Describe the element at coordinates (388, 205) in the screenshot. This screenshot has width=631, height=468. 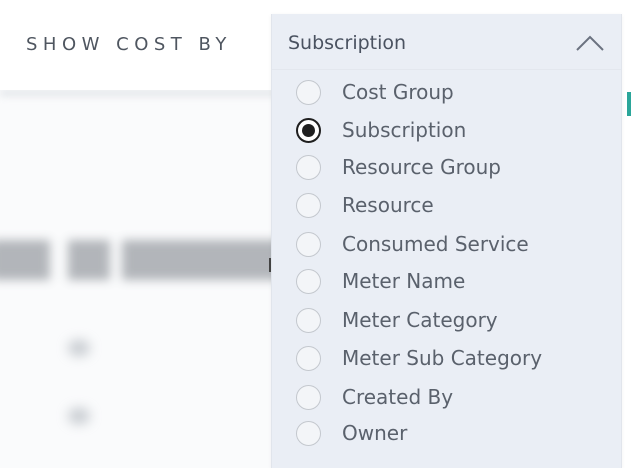
I see `option-label: Resource` at that location.